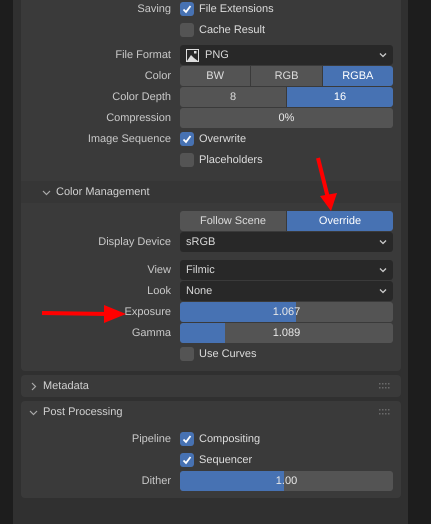 The image size is (431, 524). What do you see at coordinates (340, 221) in the screenshot?
I see `toggle-button: Override` at bounding box center [340, 221].